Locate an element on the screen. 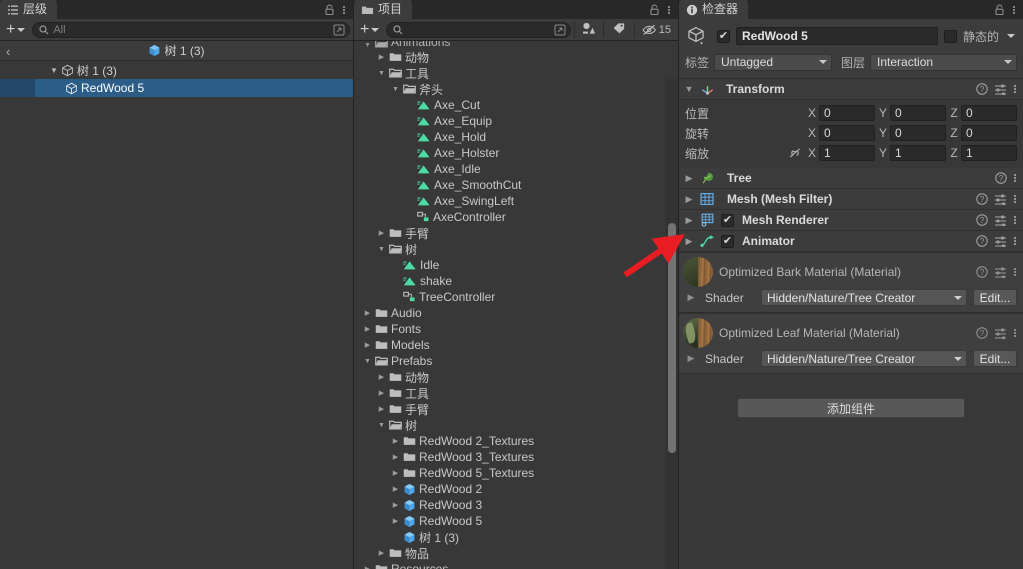 The image size is (1023, 569). project-row: ▶ 工具 is located at coordinates (516, 393).